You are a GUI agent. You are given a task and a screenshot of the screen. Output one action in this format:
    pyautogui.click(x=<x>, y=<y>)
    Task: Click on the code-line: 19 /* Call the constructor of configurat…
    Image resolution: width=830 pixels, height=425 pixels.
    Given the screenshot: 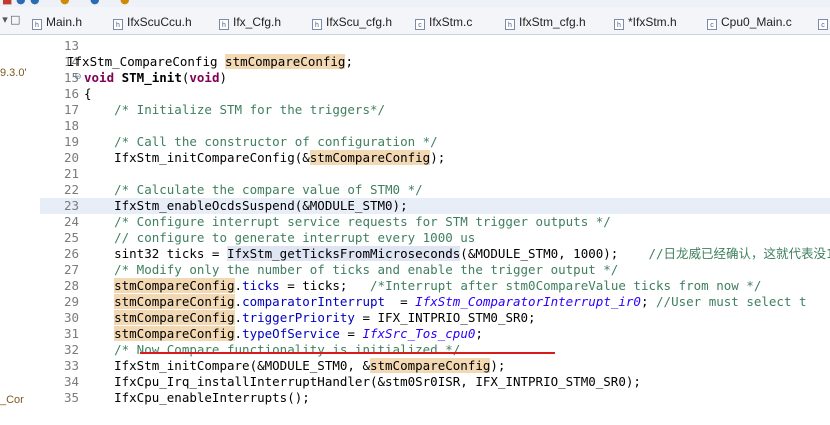 What is the action you would take?
    pyautogui.click(x=435, y=142)
    